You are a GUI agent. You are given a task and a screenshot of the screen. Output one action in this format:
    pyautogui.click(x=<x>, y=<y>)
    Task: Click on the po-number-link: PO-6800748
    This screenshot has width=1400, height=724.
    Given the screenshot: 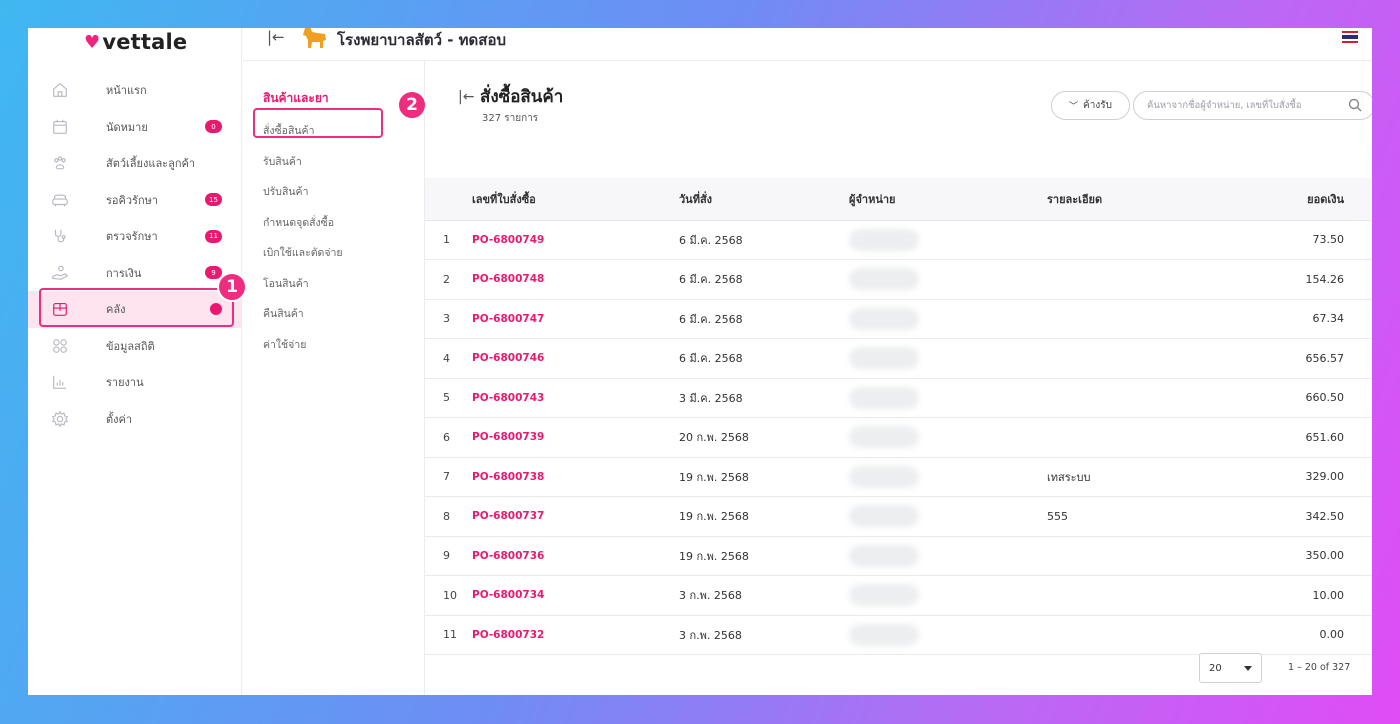 What is the action you would take?
    pyautogui.click(x=575, y=279)
    